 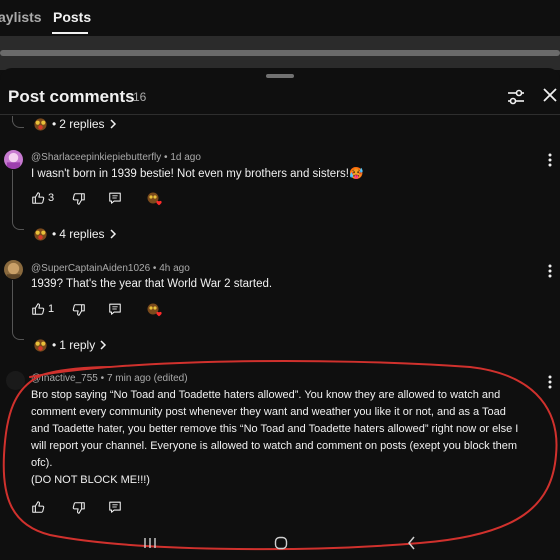 I want to click on comment-meta: @Sharlaceepinkiepiebutterfly • 1d ago, so click(x=116, y=157).